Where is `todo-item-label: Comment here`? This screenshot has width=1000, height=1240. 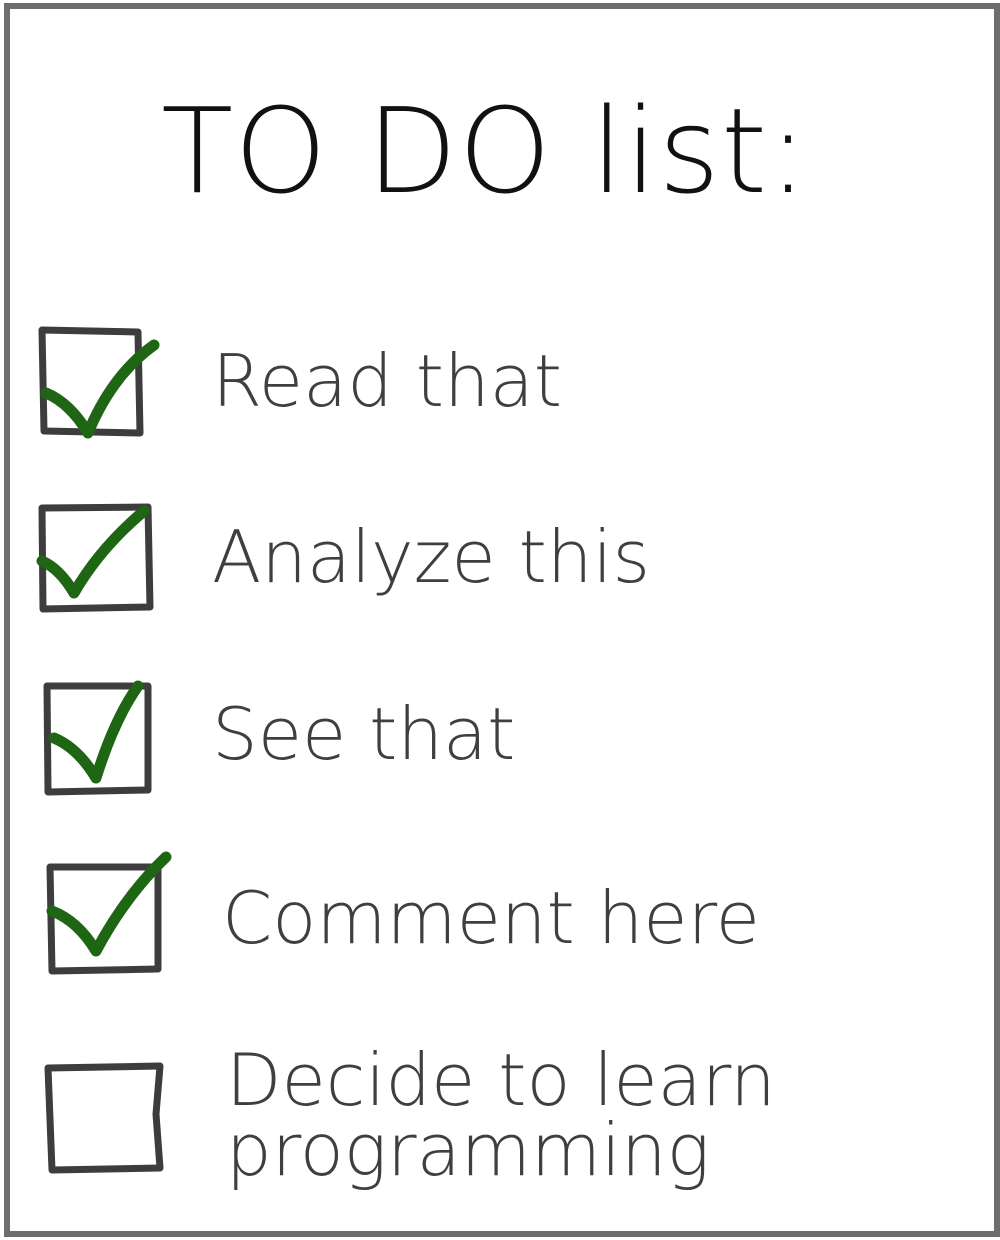
todo-item-label: Comment here is located at coordinates (491, 918).